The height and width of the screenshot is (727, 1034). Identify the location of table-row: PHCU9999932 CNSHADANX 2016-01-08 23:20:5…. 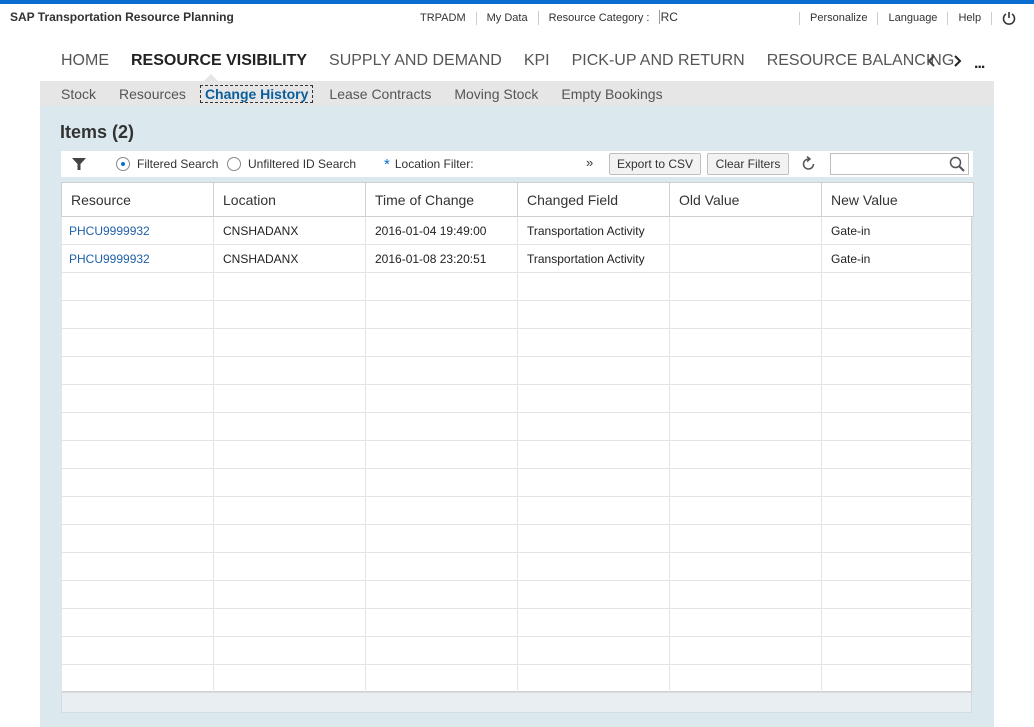
(517, 258).